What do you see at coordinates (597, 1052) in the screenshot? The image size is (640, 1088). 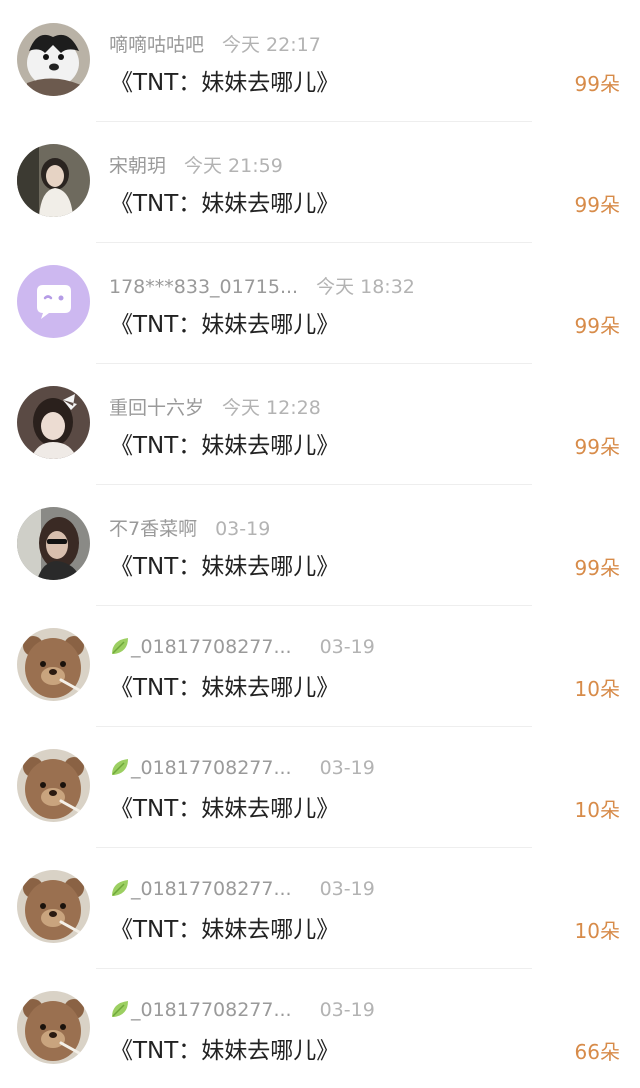 I see `flower-count: 66朵` at bounding box center [597, 1052].